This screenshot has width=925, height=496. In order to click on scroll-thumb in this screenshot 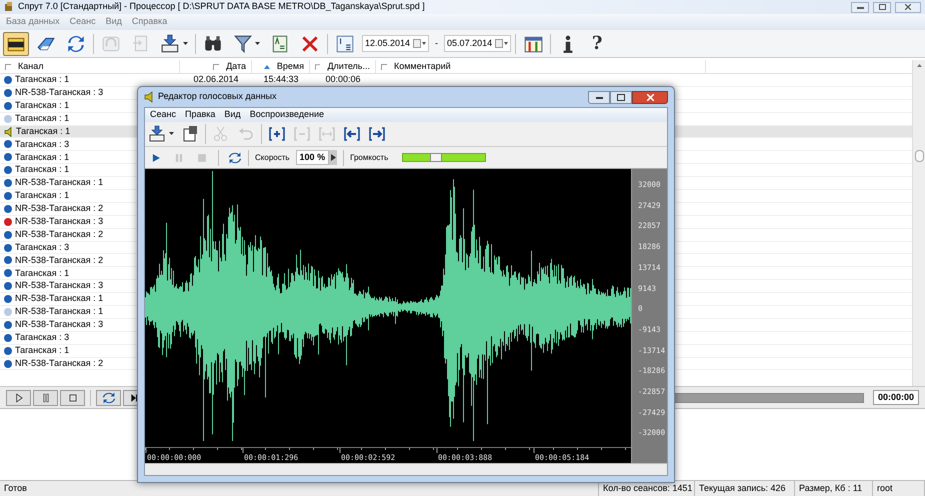, I will do `click(919, 156)`.